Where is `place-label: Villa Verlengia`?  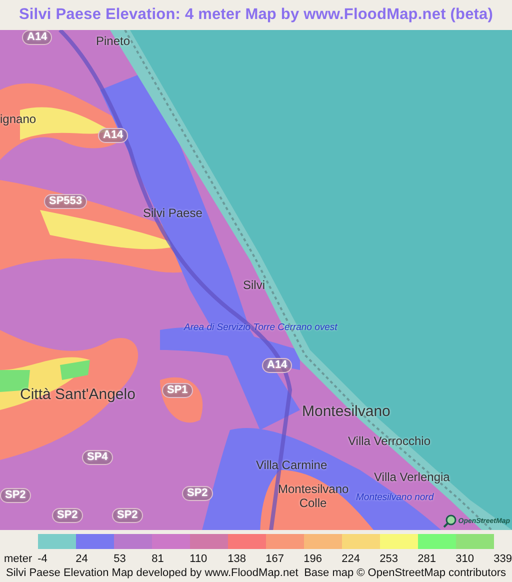 place-label: Villa Verlengia is located at coordinates (412, 477).